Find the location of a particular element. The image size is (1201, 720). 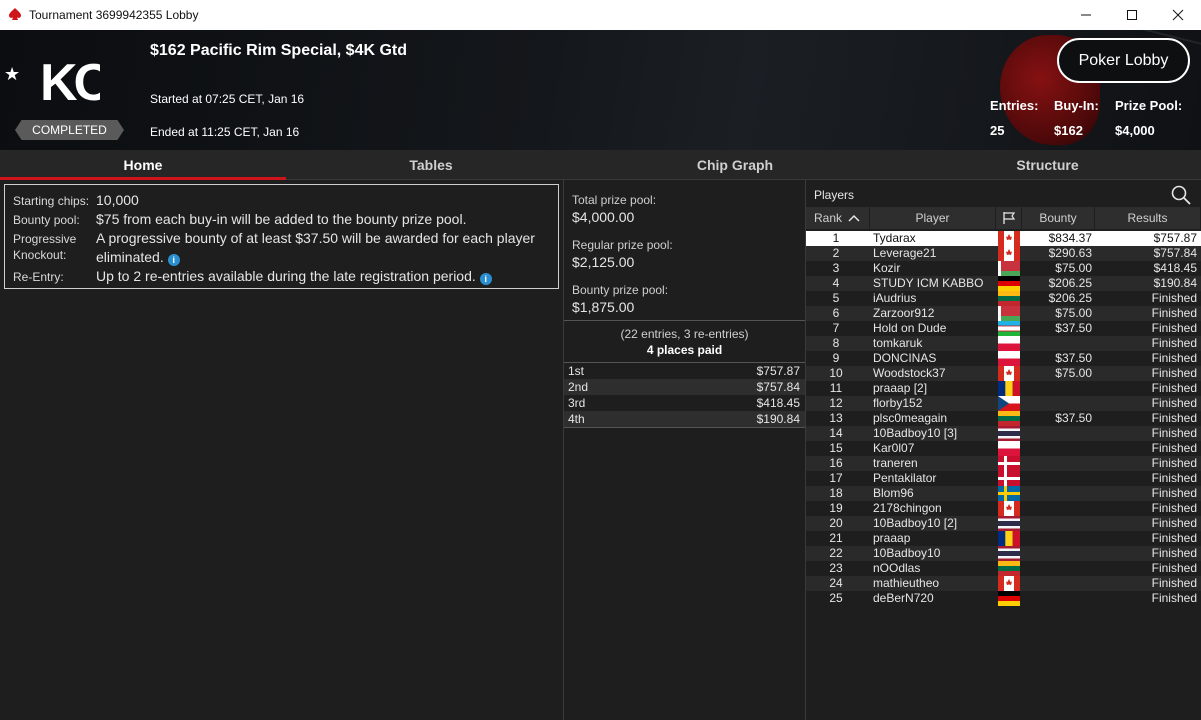

player-row: 10 Woodstock37 $75.00 Finished is located at coordinates (1003, 373).